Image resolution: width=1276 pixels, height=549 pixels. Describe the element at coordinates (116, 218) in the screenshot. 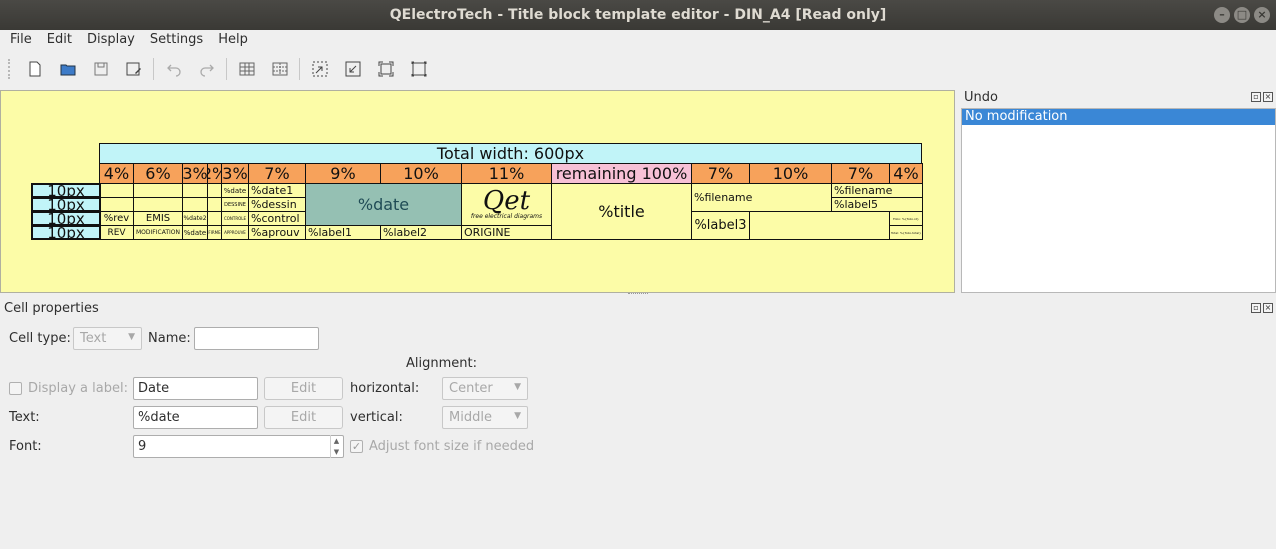

I see `template-cell: %rev` at that location.